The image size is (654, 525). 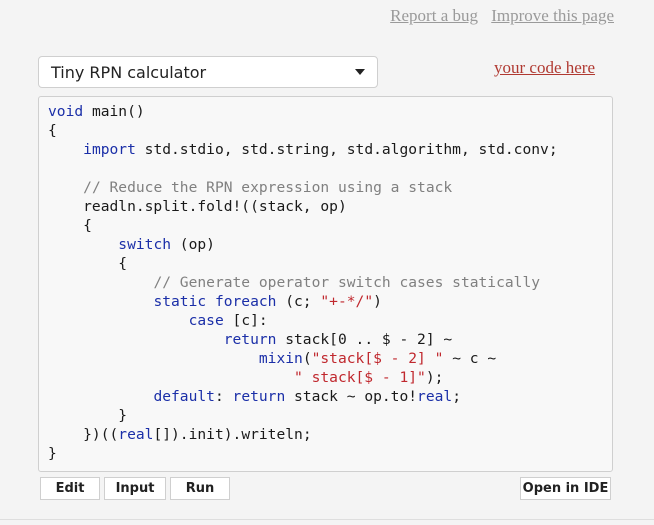 What do you see at coordinates (434, 15) in the screenshot?
I see `report-bug-link: Report a bug` at bounding box center [434, 15].